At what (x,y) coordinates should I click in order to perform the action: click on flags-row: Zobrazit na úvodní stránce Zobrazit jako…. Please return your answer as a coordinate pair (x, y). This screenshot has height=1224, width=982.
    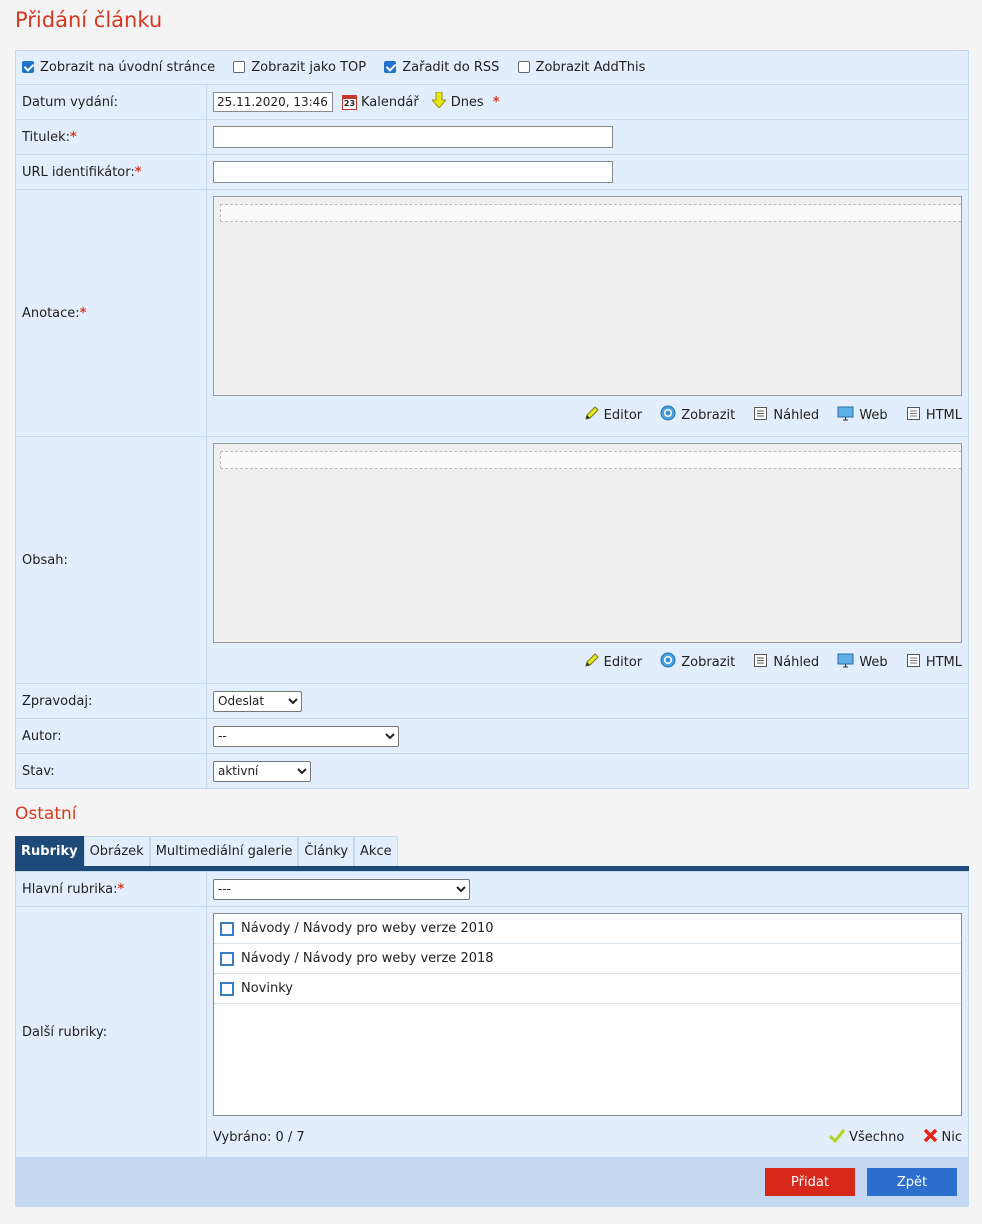
    Looking at the image, I should click on (492, 67).